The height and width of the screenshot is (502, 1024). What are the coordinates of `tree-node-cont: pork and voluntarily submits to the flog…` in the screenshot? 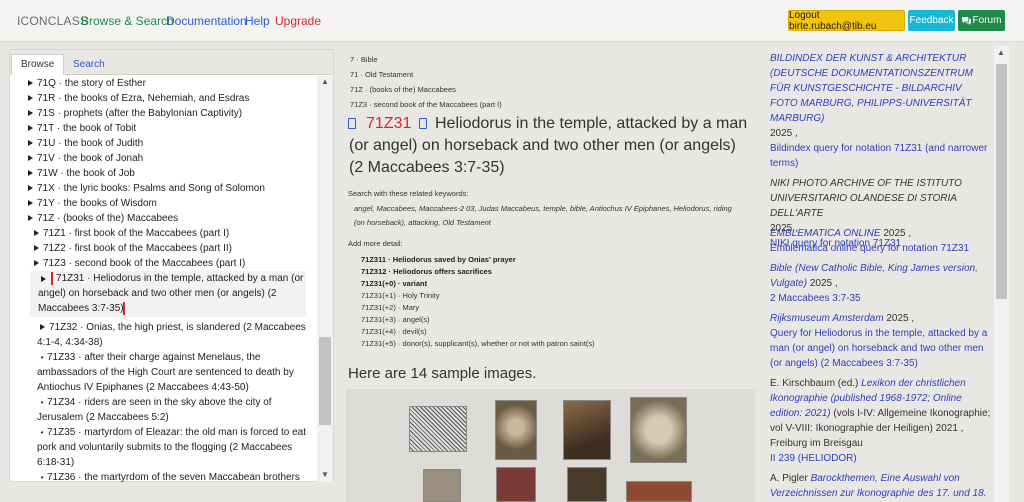 It's located at (165, 447).